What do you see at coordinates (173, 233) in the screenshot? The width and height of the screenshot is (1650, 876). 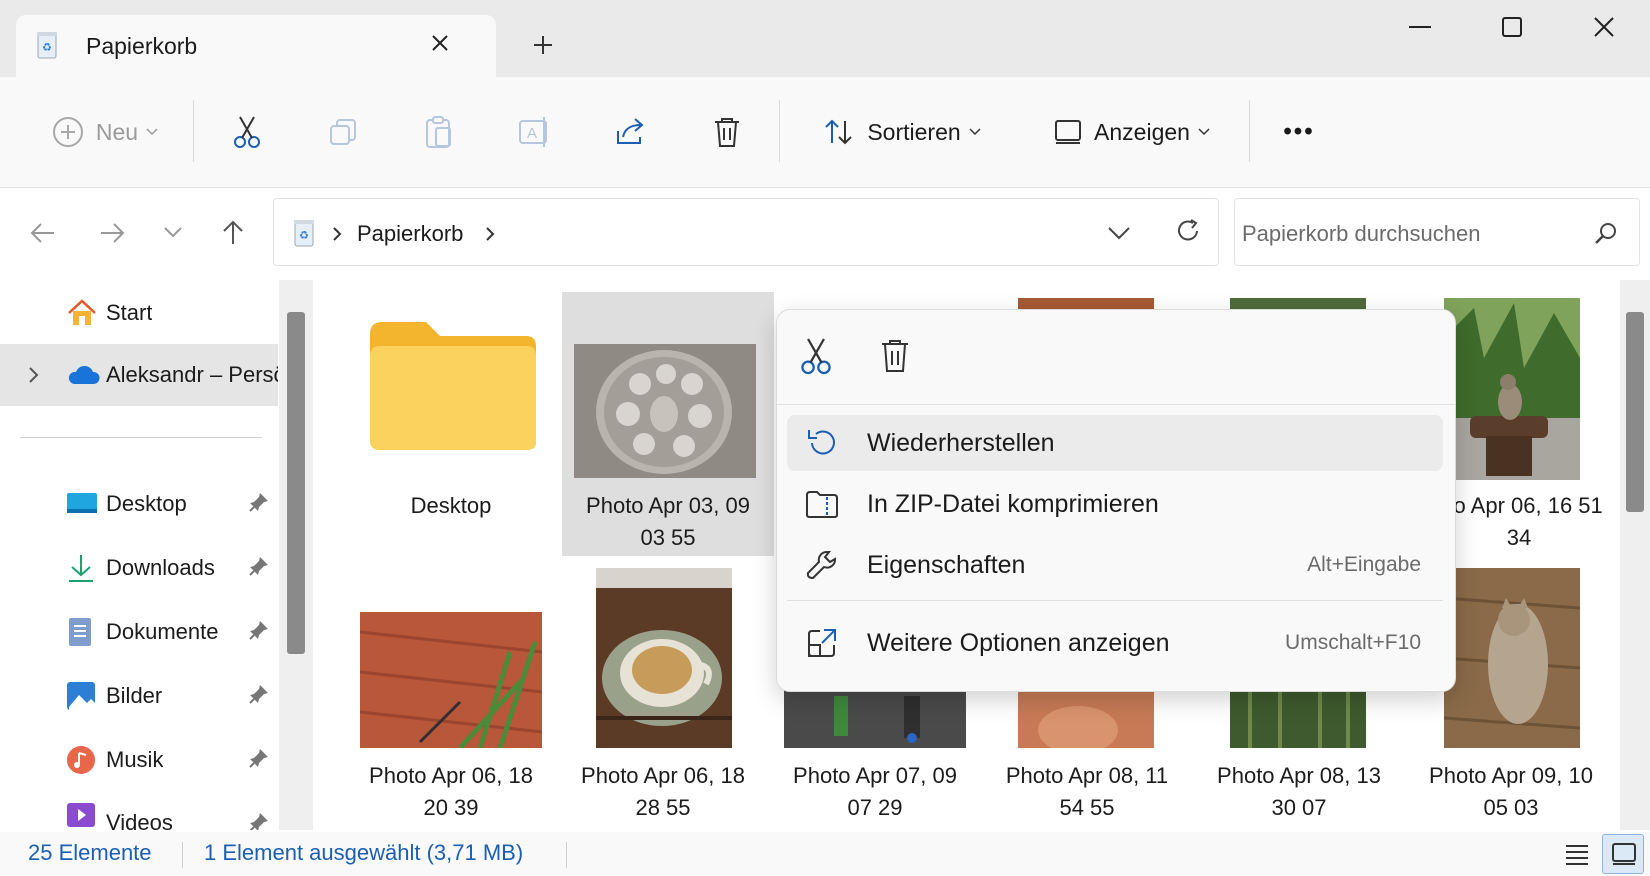 I see `recent-locations-chevron-icon` at bounding box center [173, 233].